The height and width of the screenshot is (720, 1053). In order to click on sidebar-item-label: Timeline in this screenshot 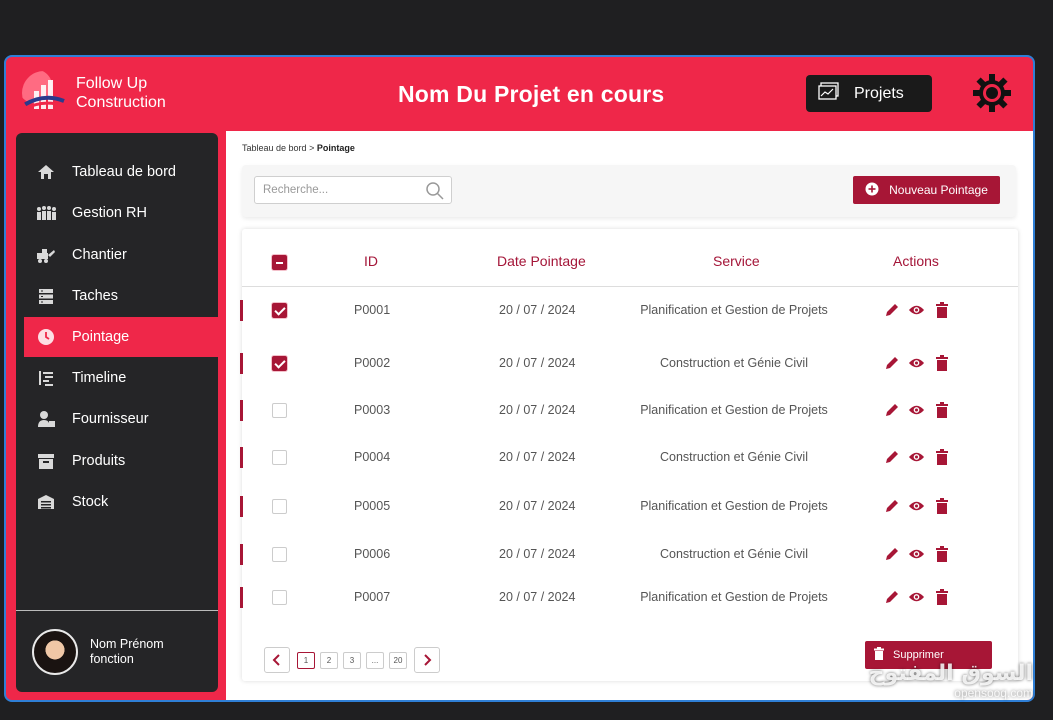, I will do `click(99, 377)`.